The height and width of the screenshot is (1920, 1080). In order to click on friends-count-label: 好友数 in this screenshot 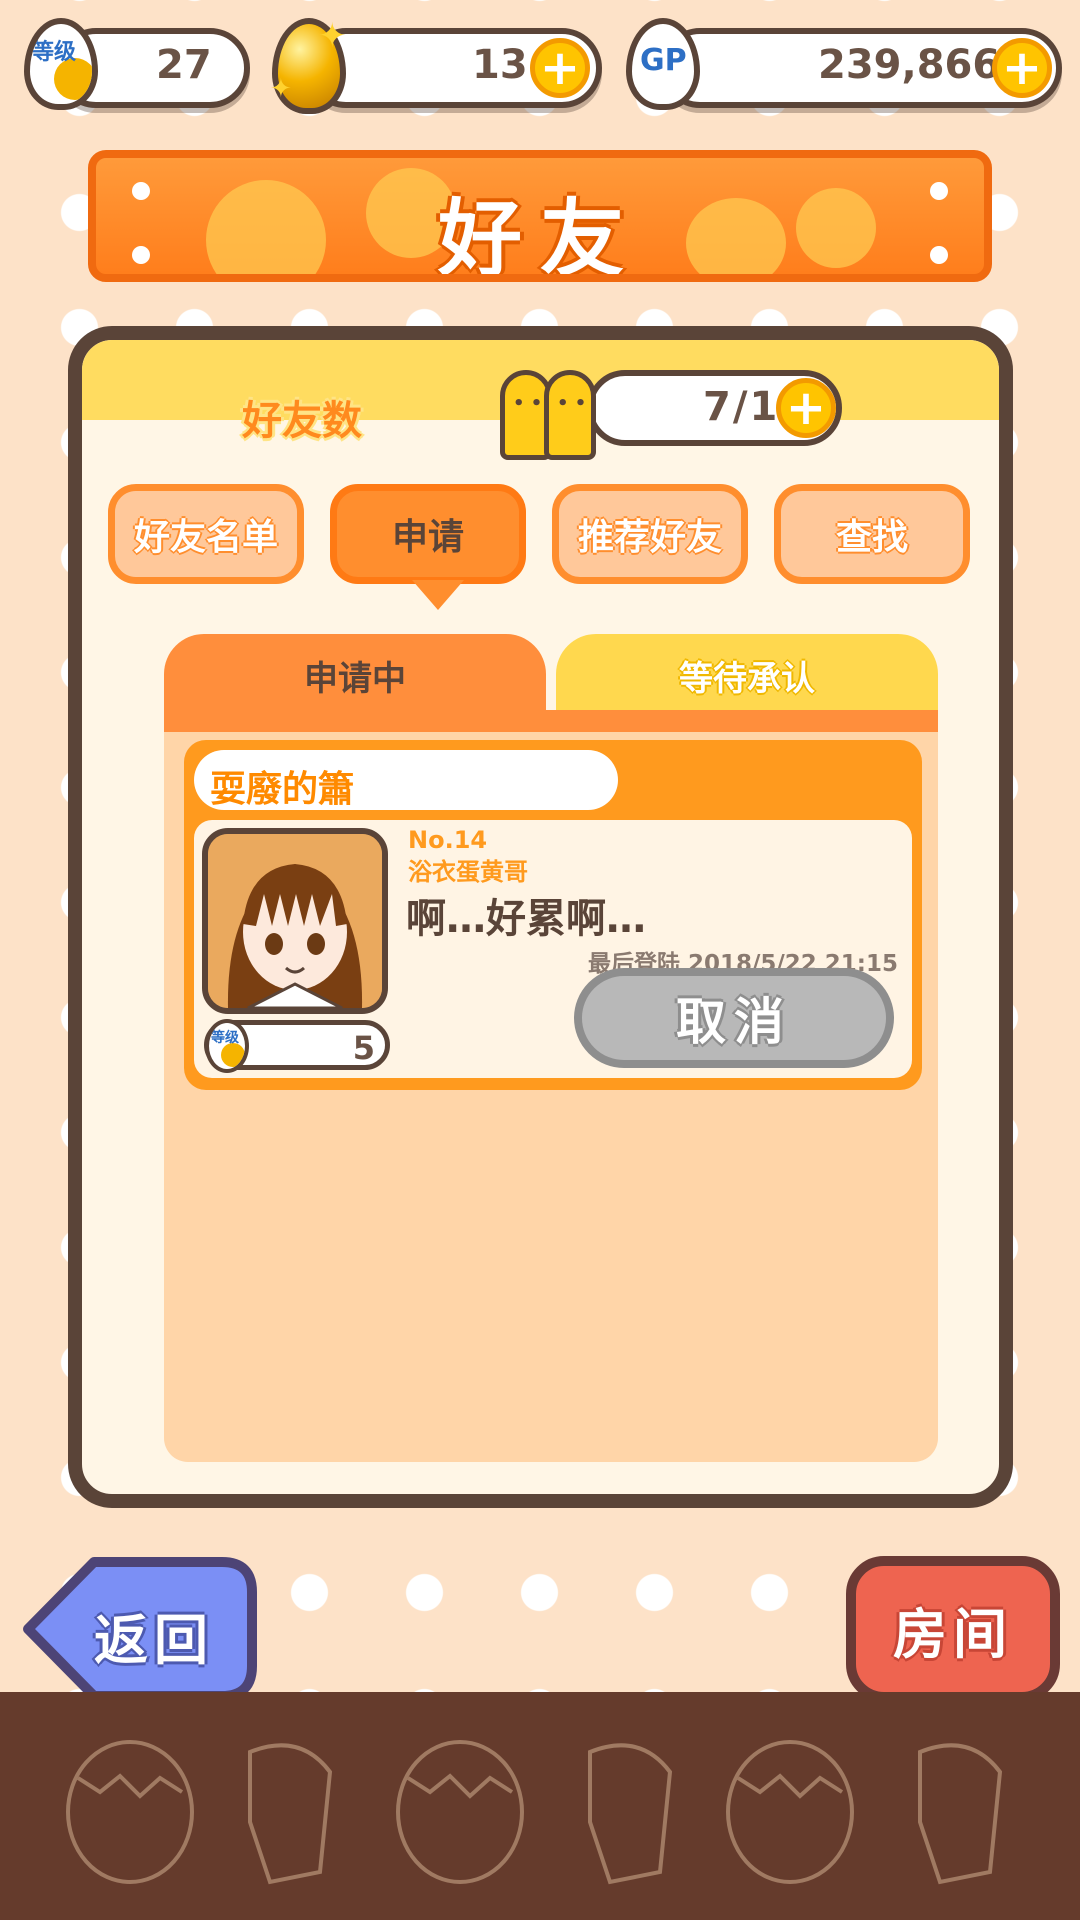, I will do `click(302, 421)`.